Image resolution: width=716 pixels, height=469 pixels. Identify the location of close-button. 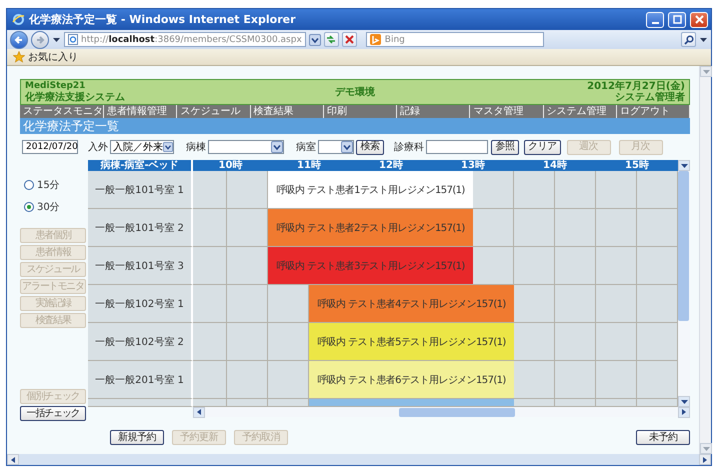
(699, 20).